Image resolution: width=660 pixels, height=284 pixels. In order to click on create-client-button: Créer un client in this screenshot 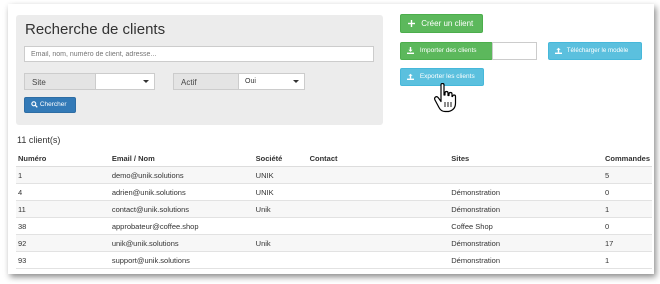, I will do `click(441, 23)`.